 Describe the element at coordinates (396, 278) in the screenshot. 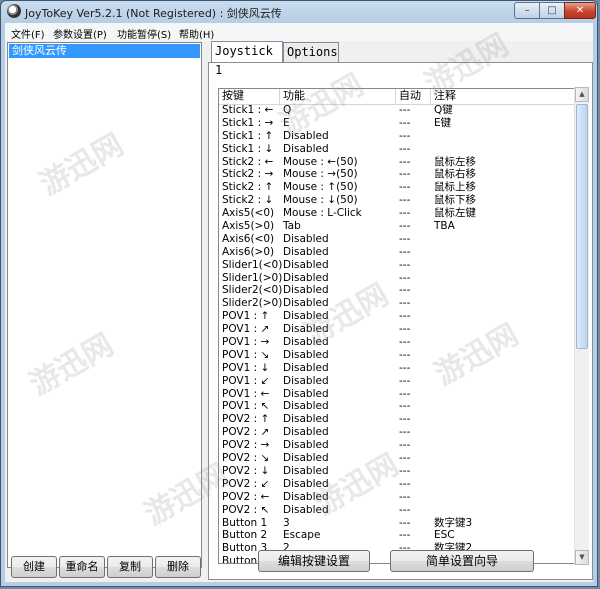

I see `table-row: Slider1(>0) Disabled ---` at that location.